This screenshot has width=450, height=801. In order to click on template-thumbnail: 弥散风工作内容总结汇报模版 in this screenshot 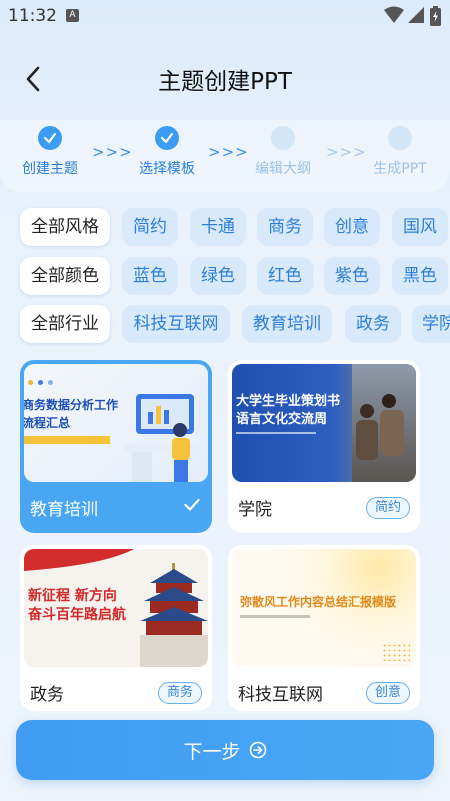, I will do `click(324, 608)`.